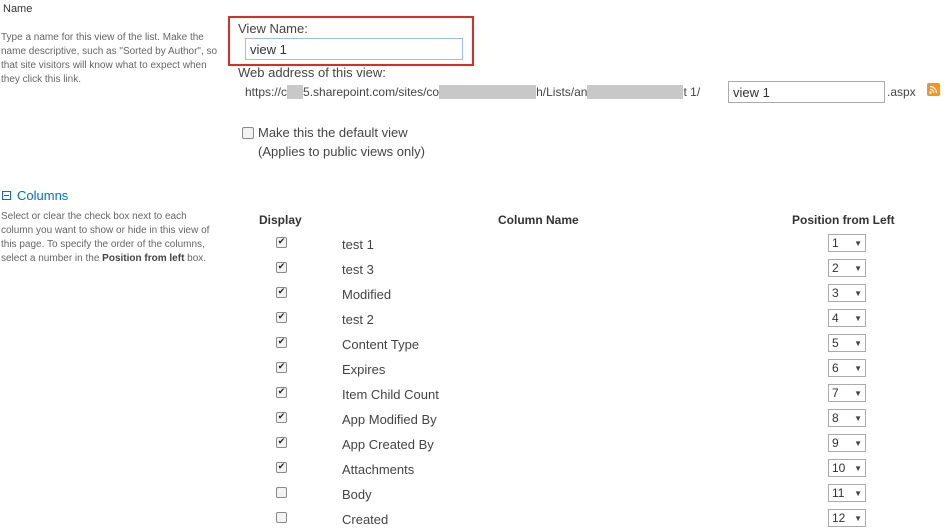 The image size is (950, 532). I want to click on column-name: Body, so click(357, 494).